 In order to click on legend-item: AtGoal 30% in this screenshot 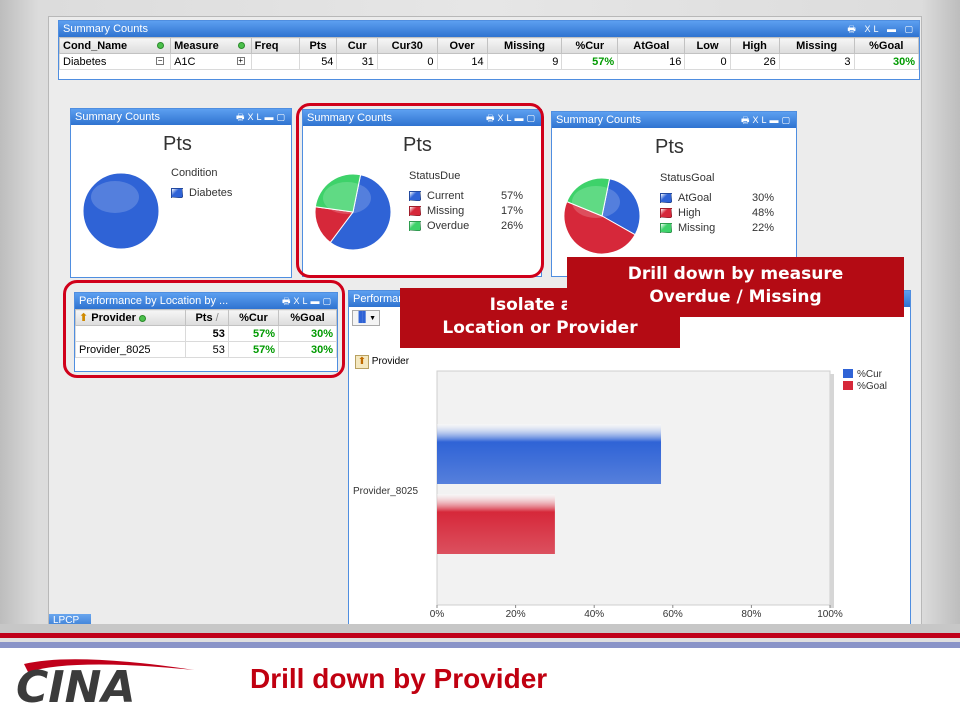, I will do `click(717, 197)`.